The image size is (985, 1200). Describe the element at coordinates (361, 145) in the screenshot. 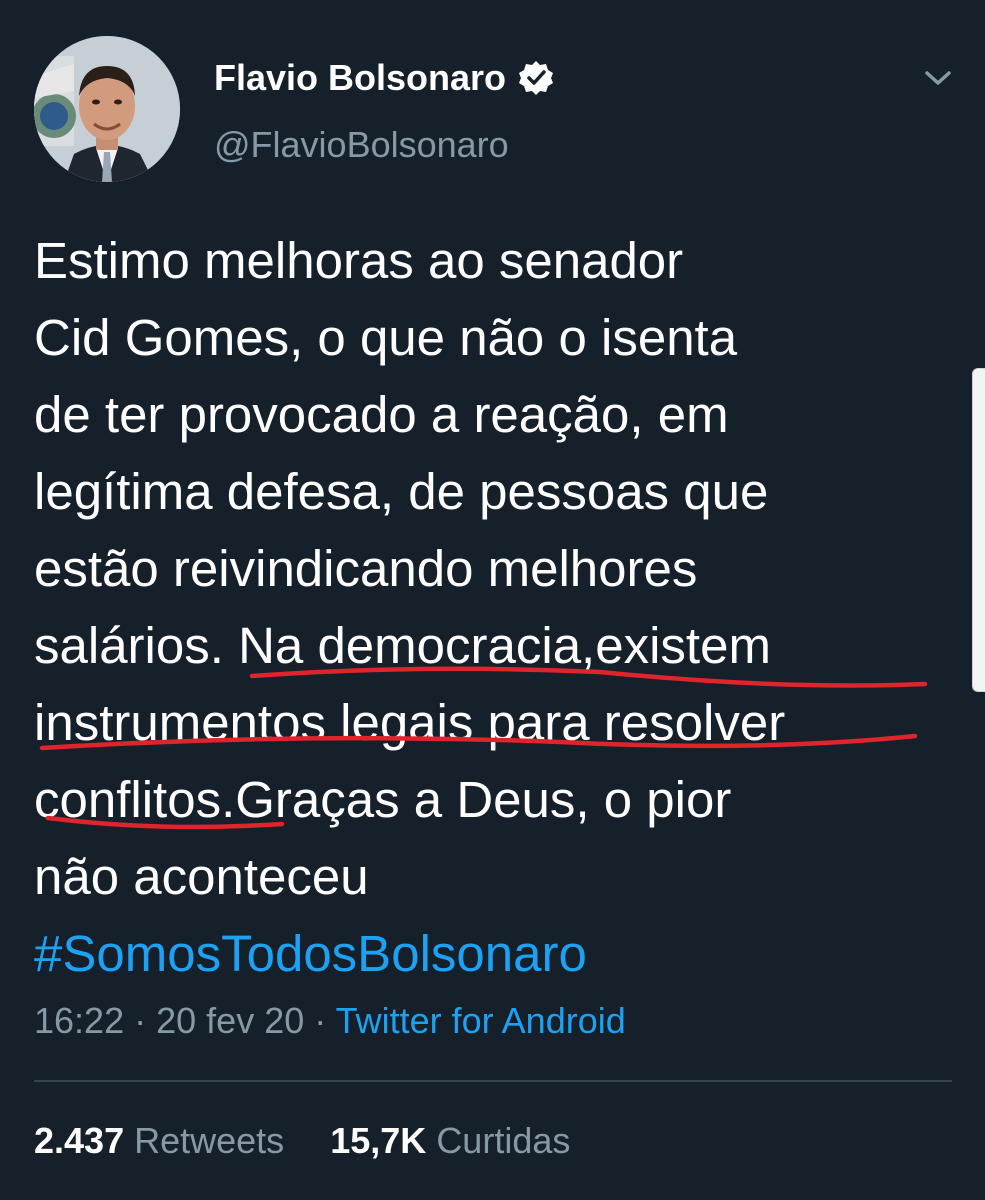

I see `author-handle: @FlavioBolsonaro` at that location.